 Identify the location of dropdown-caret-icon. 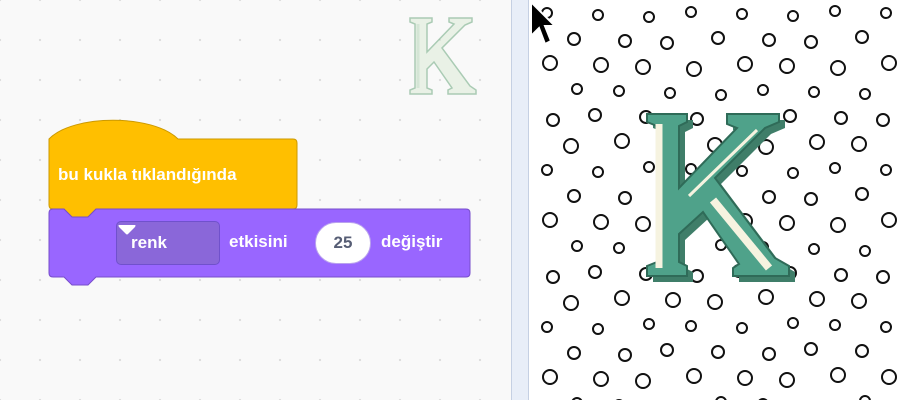
(127, 230).